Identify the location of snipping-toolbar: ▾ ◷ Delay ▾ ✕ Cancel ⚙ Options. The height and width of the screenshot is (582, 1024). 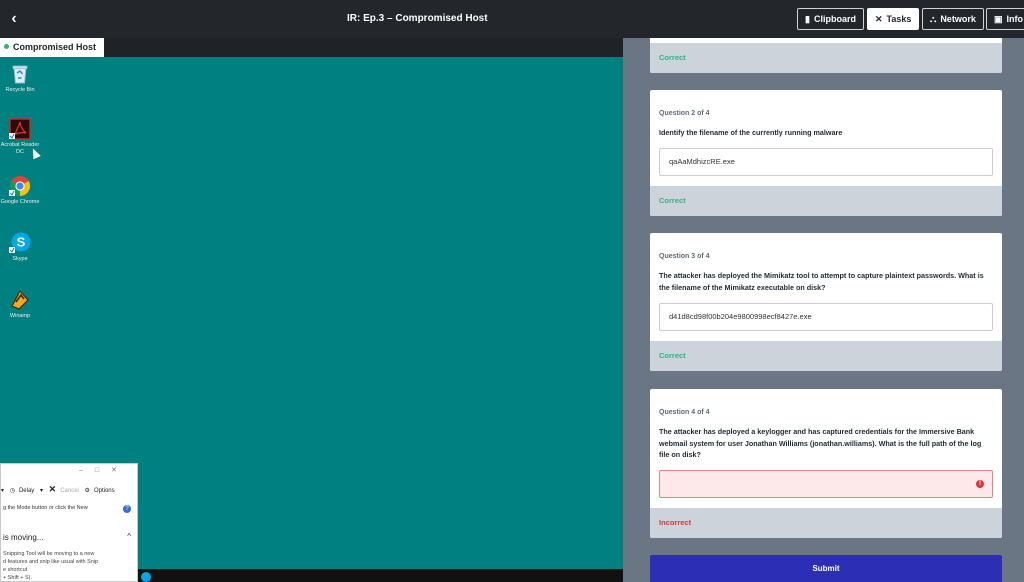
(69, 489).